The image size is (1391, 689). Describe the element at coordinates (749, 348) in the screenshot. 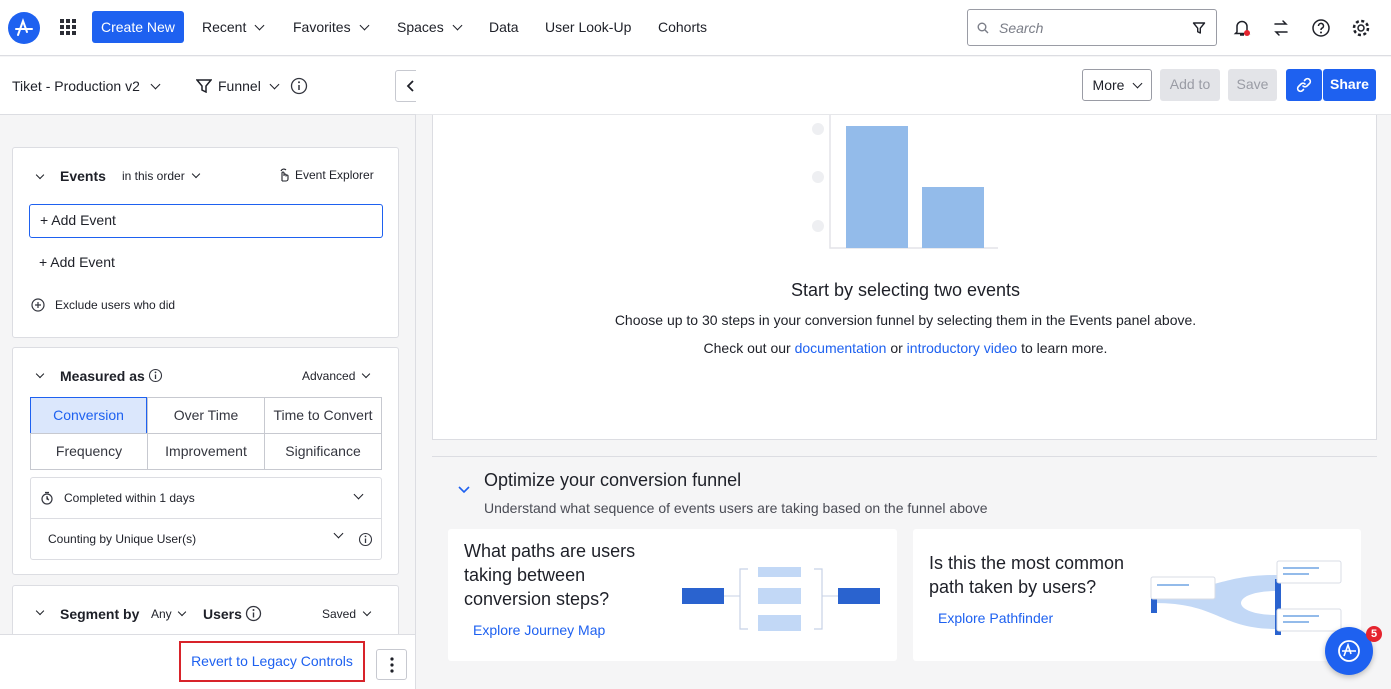

I see `help-text-prefix: Check out our` at that location.